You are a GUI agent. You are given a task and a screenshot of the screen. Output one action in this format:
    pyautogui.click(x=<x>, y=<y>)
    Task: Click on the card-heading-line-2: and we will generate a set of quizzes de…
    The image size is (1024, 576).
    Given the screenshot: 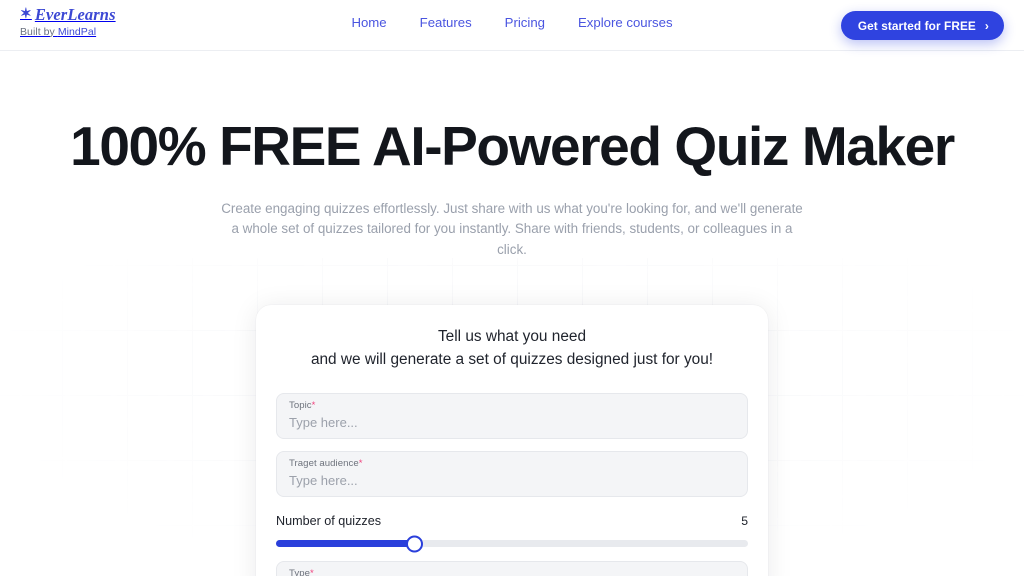 What is the action you would take?
    pyautogui.click(x=512, y=360)
    